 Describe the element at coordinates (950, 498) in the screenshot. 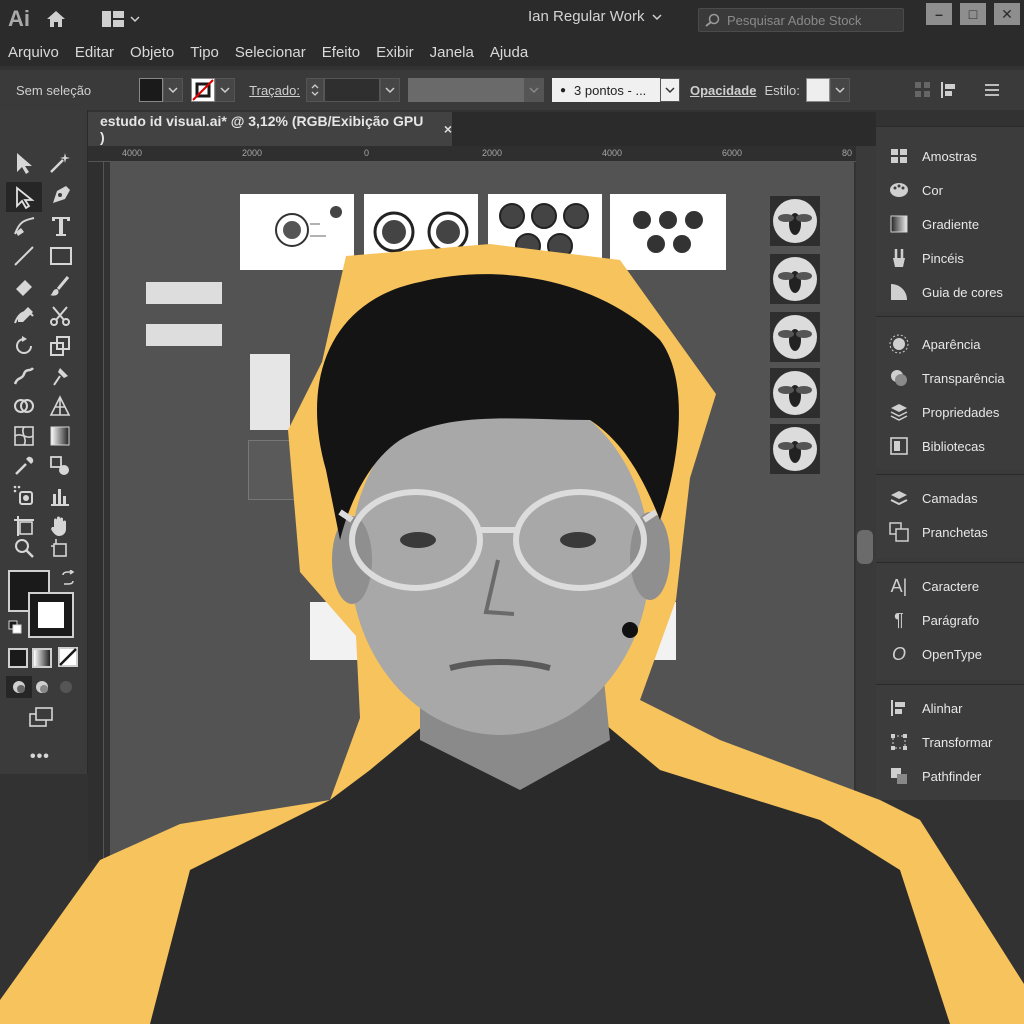

I see `panel-camadas: Camadas` at that location.